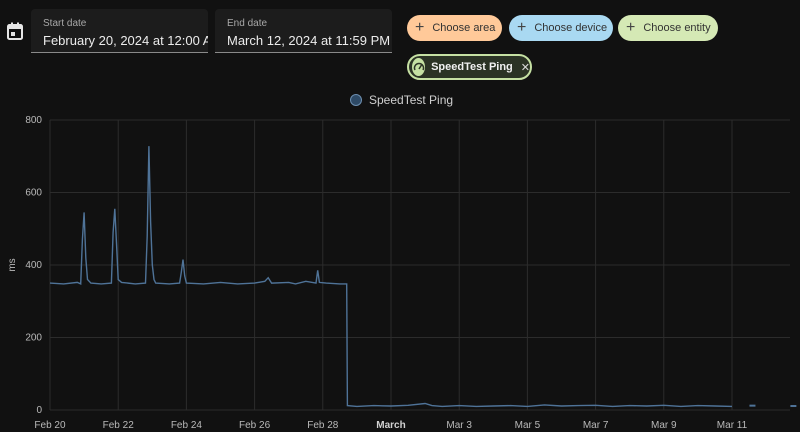 This screenshot has height=432, width=800. What do you see at coordinates (33, 265) in the screenshot?
I see `y-tick-label: 400` at bounding box center [33, 265].